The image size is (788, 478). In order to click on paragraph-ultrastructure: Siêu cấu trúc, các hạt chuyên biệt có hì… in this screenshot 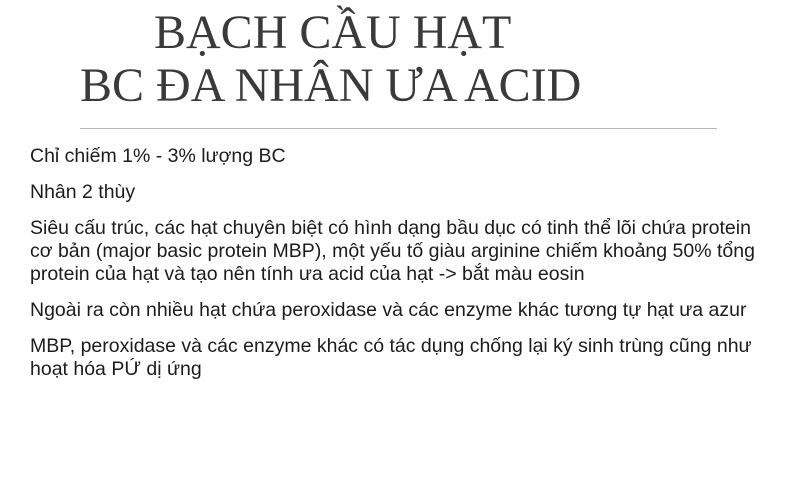, I will do `click(392, 251)`.